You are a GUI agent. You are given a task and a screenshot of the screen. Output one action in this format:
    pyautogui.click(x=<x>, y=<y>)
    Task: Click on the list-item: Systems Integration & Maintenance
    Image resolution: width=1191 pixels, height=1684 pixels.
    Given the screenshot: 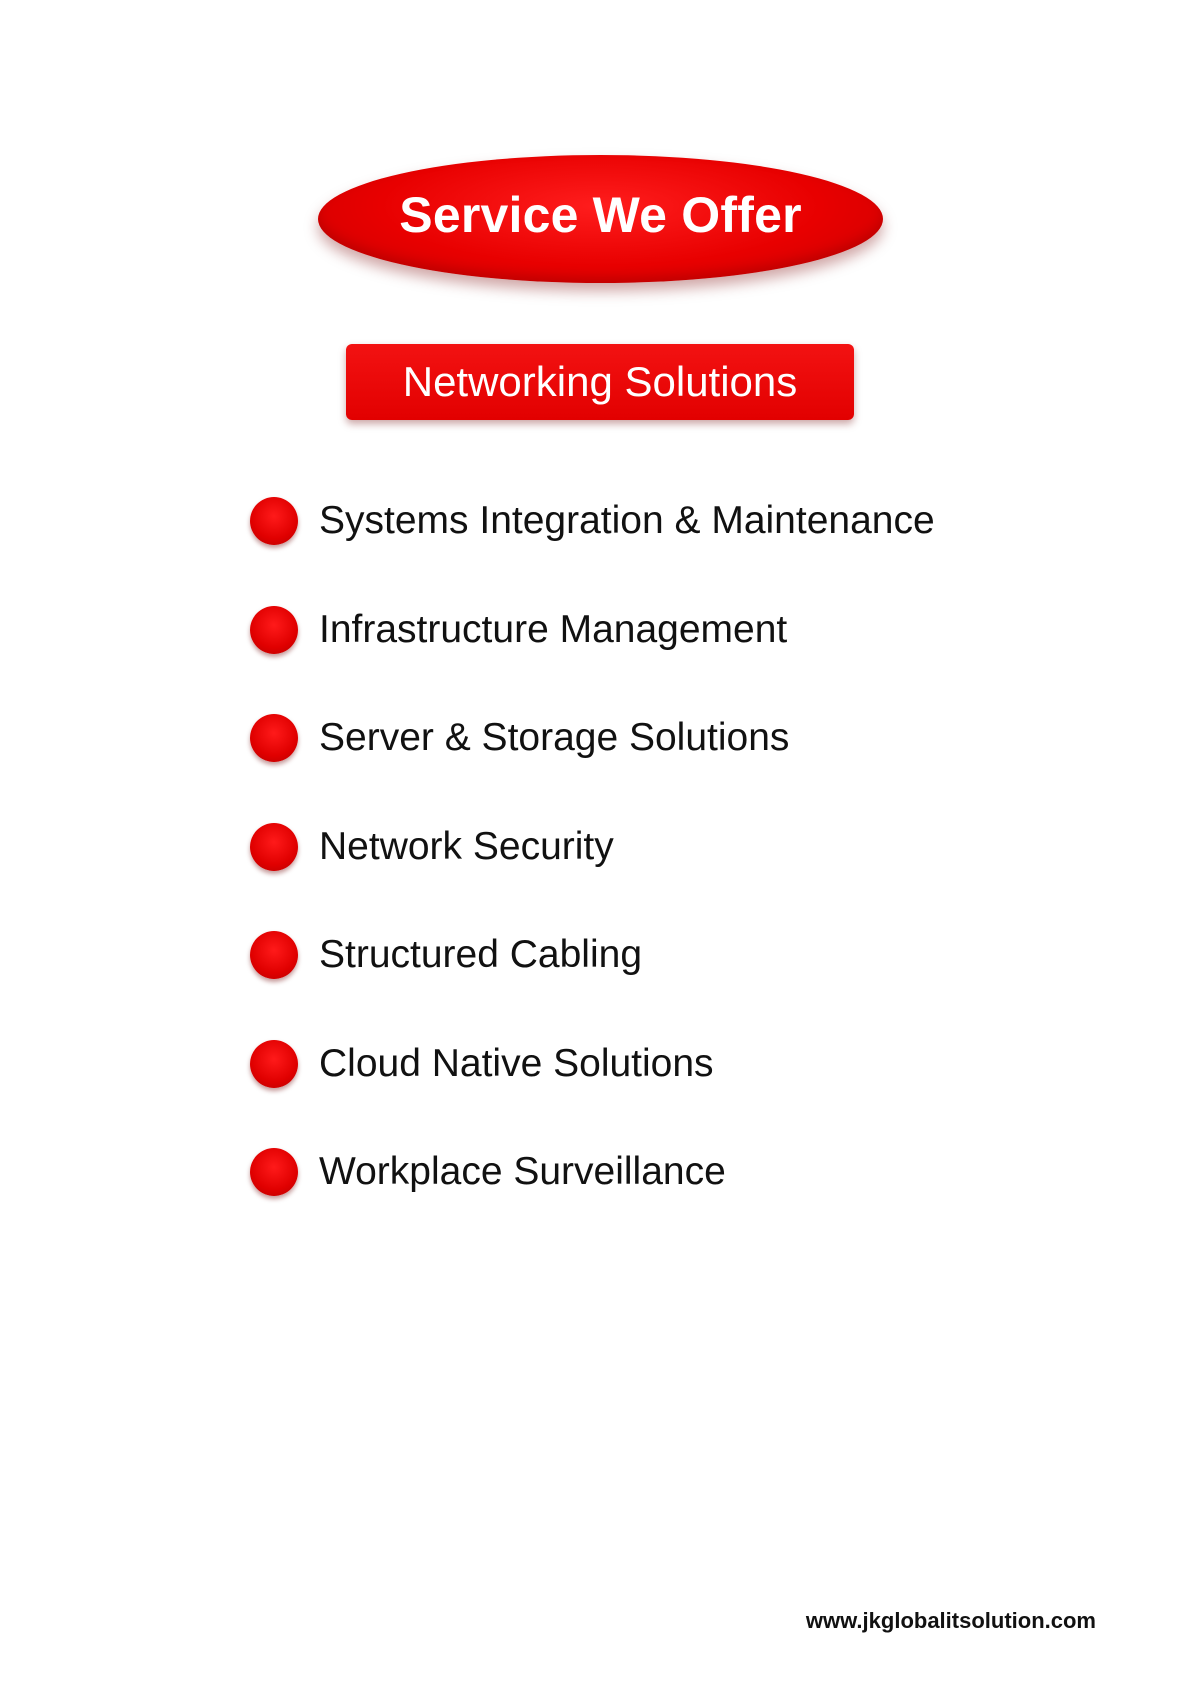 What is the action you would take?
    pyautogui.click(x=592, y=549)
    